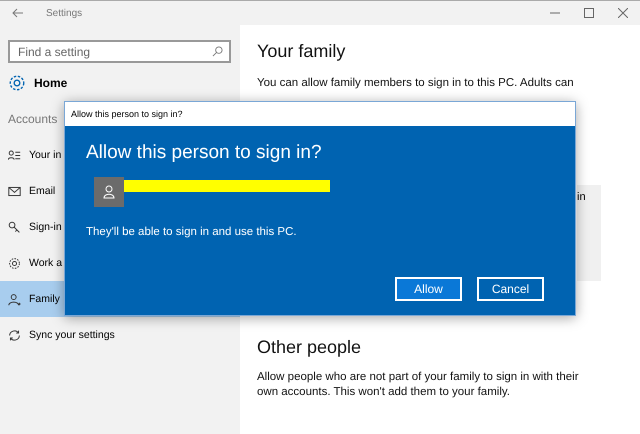 The width and height of the screenshot is (640, 434). Describe the element at coordinates (309, 347) in the screenshot. I see `section-heading: Other people` at that location.